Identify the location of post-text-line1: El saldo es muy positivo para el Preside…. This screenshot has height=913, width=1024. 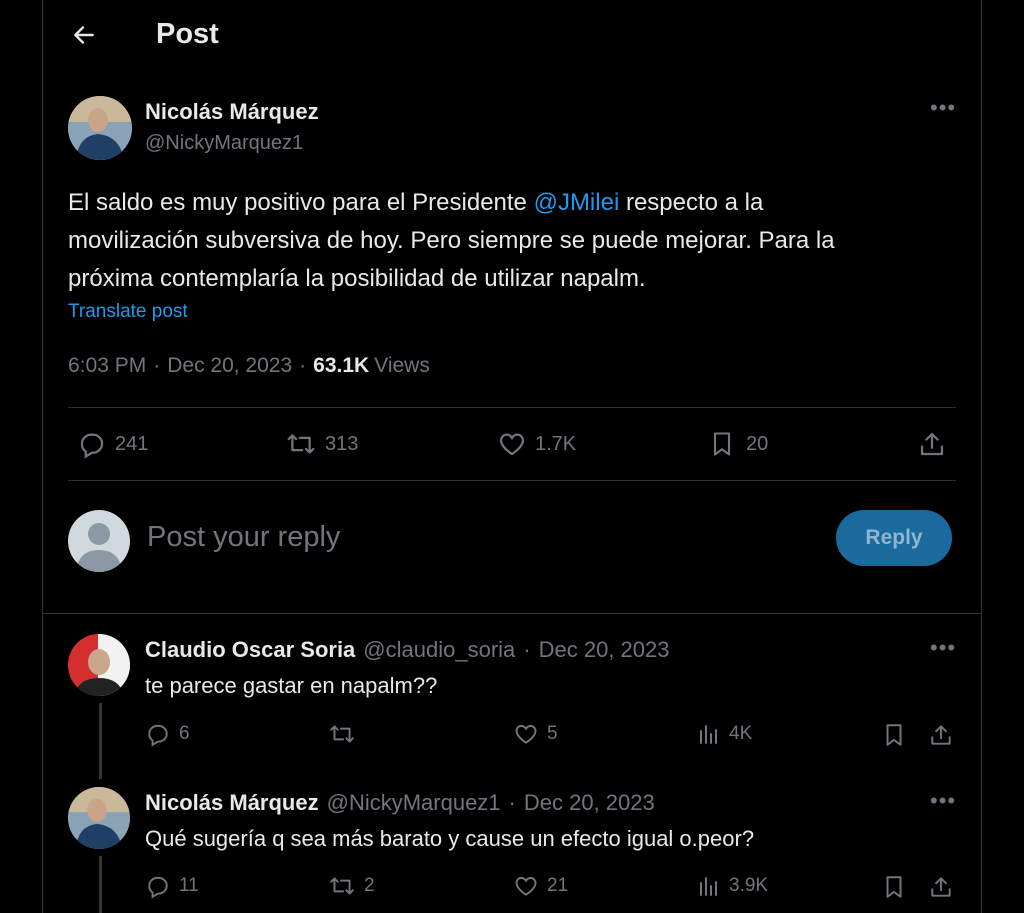
(301, 202).